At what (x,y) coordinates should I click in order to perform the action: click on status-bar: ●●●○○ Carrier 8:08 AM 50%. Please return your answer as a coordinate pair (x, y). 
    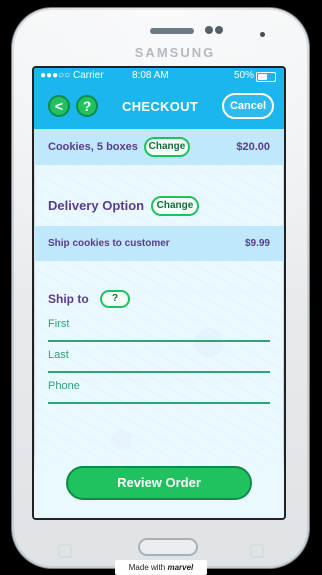
    Looking at the image, I should click on (159, 76).